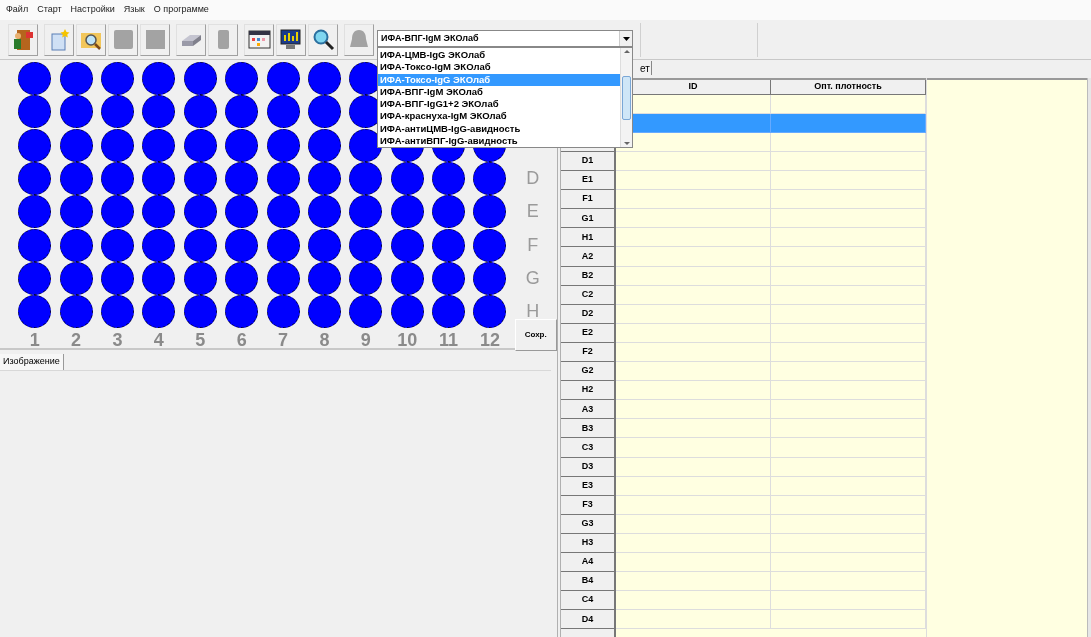 The height and width of the screenshot is (637, 1091). What do you see at coordinates (158, 340) in the screenshot?
I see `column-label: 4` at bounding box center [158, 340].